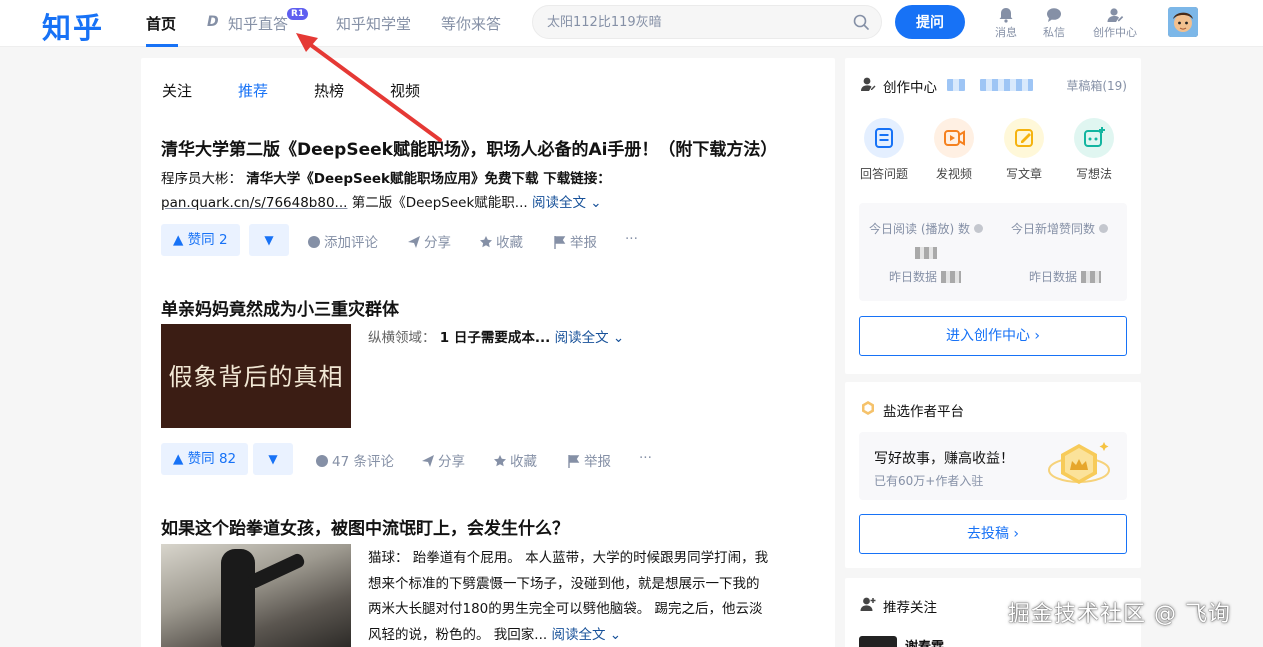  Describe the element at coordinates (298, 14) in the screenshot. I see `r1-badge: R1` at that location.